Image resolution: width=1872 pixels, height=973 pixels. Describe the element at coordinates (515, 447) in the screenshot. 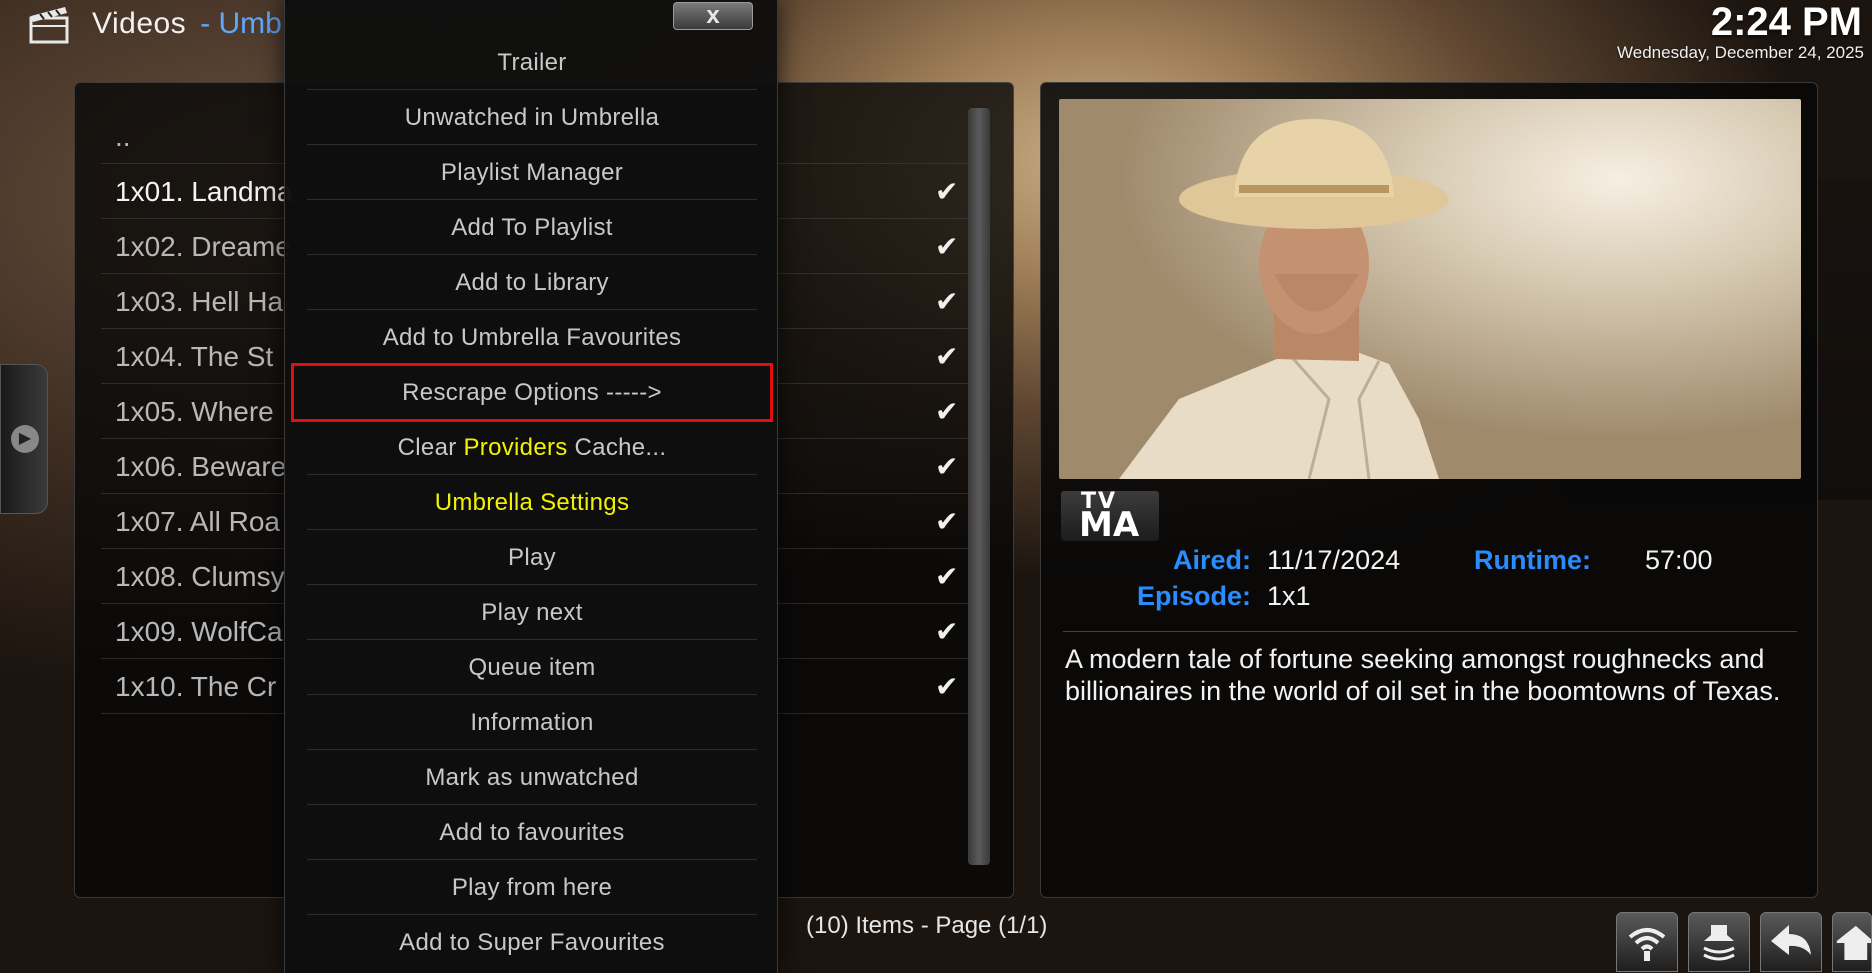

I see `menu-item-highlight: Providers` at that location.